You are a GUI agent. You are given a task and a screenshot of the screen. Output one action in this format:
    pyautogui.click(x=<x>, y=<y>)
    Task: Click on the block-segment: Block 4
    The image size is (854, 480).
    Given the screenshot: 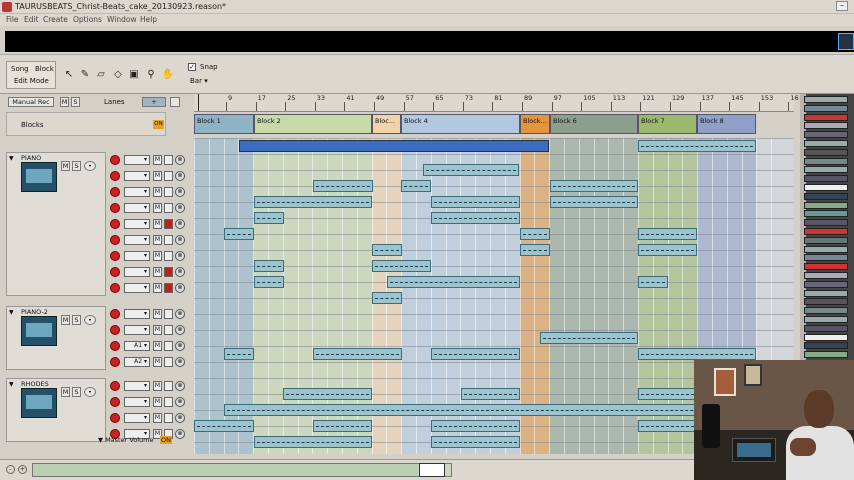 What is the action you would take?
    pyautogui.click(x=460, y=124)
    